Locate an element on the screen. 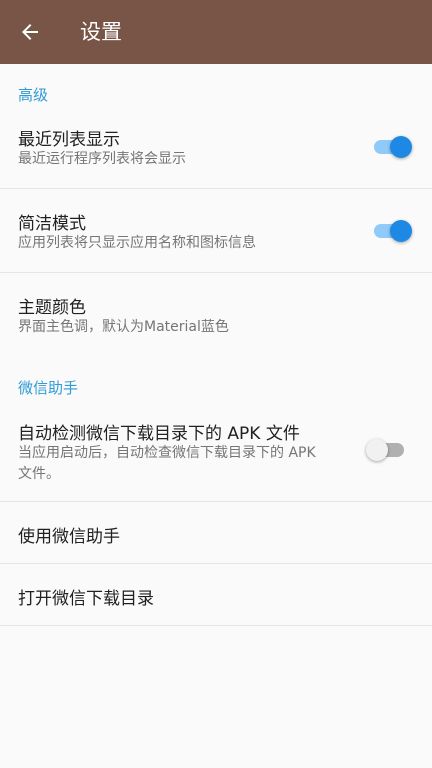 Image resolution: width=432 pixels, height=768 pixels. setting-summary: 应用列表将只显示应用名称和图标信息 is located at coordinates (137, 243).